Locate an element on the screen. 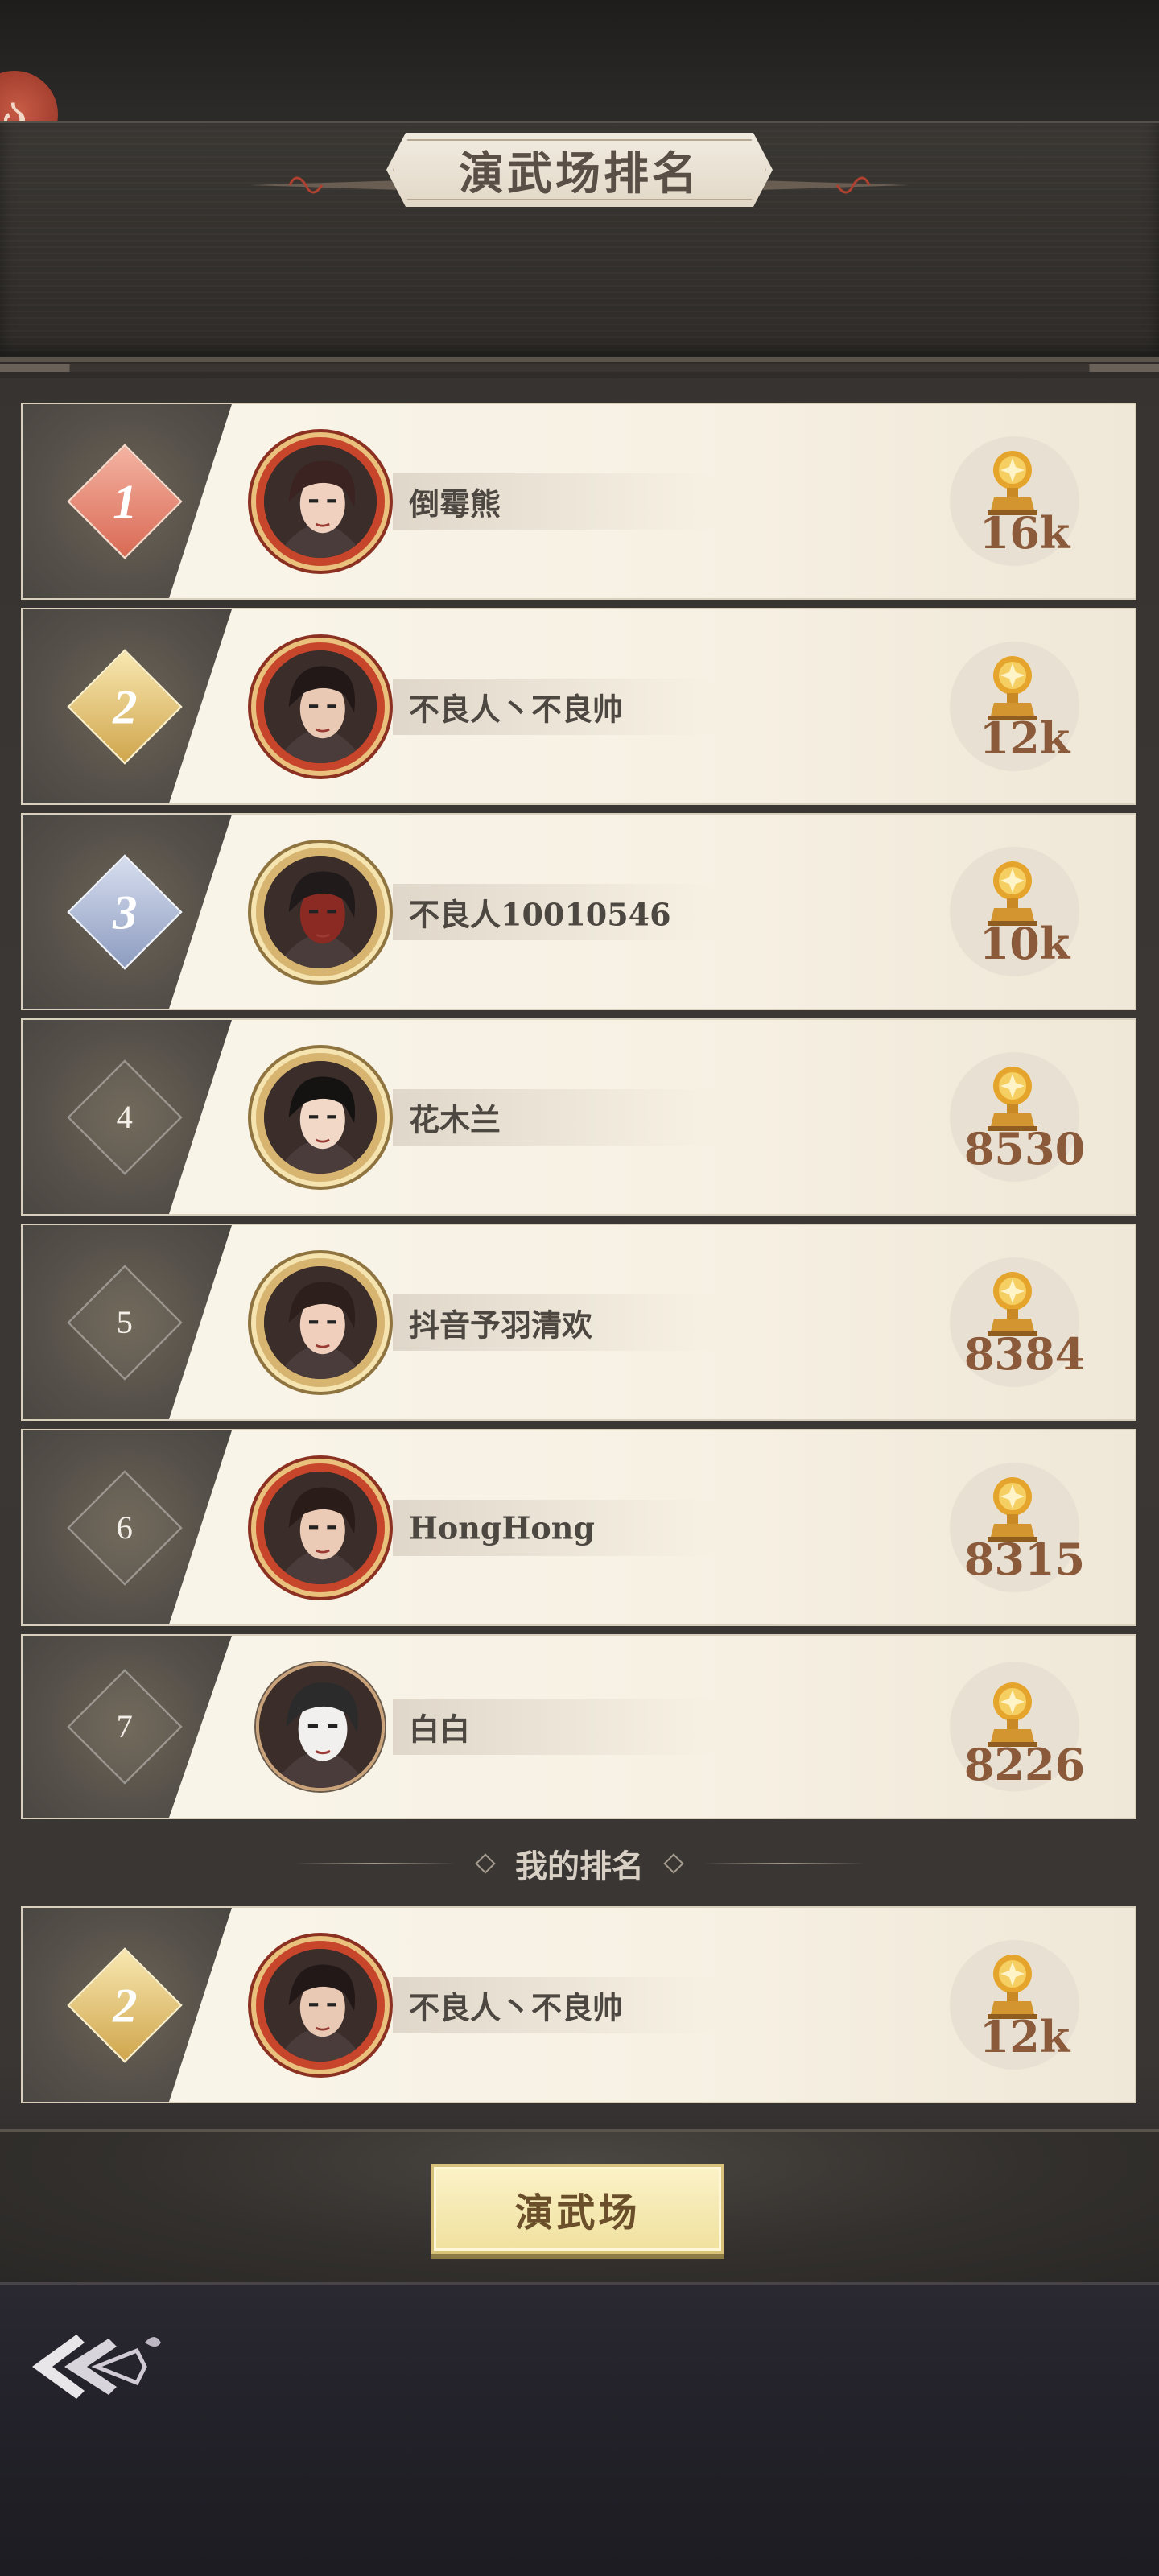 The height and width of the screenshot is (2576, 1159). ranking-row-6: 6 HongHong 8315 is located at coordinates (578, 1527).